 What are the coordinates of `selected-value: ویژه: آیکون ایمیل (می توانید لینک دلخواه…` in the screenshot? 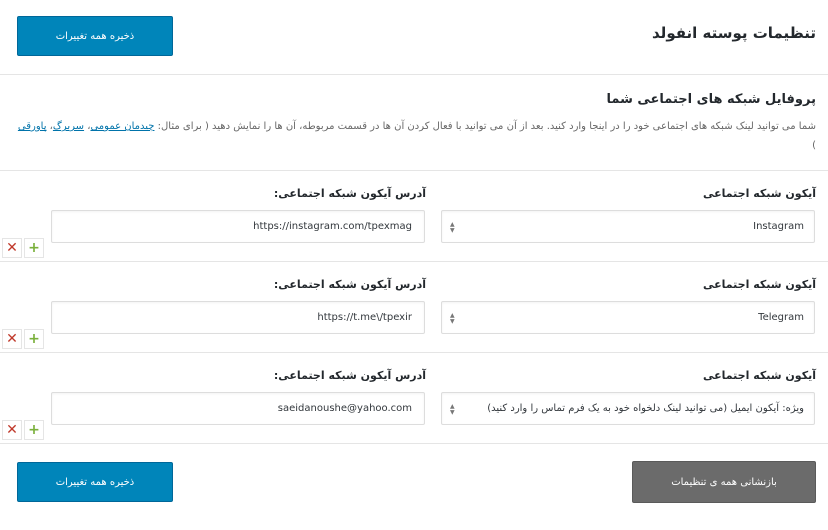 It's located at (645, 408).